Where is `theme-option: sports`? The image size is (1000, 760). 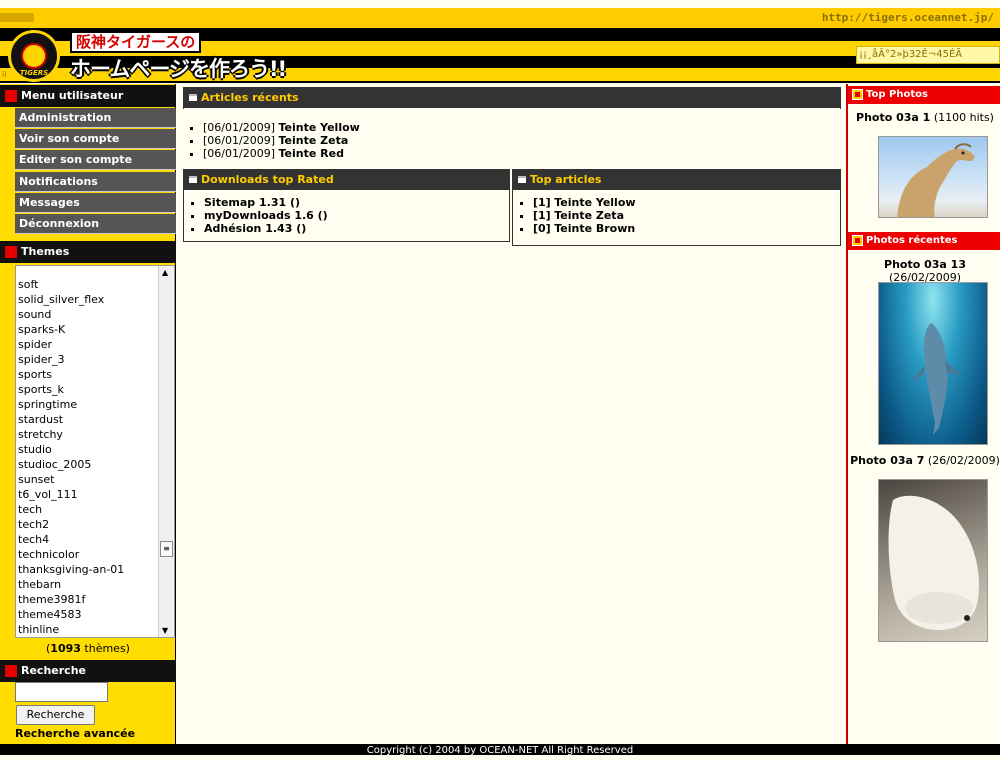 theme-option: sports is located at coordinates (87, 374).